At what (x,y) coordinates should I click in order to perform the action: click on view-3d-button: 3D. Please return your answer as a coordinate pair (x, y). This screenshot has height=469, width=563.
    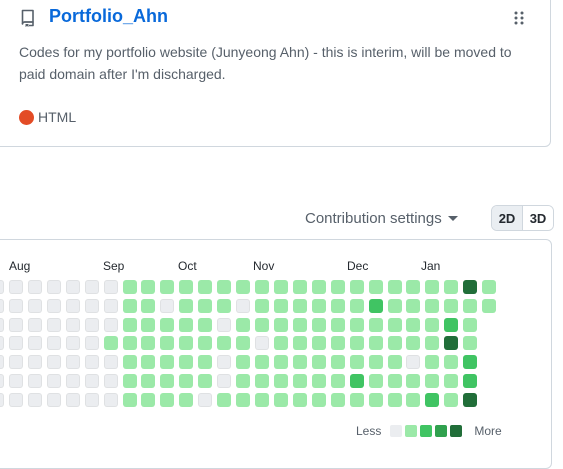
    Looking at the image, I should click on (537, 218).